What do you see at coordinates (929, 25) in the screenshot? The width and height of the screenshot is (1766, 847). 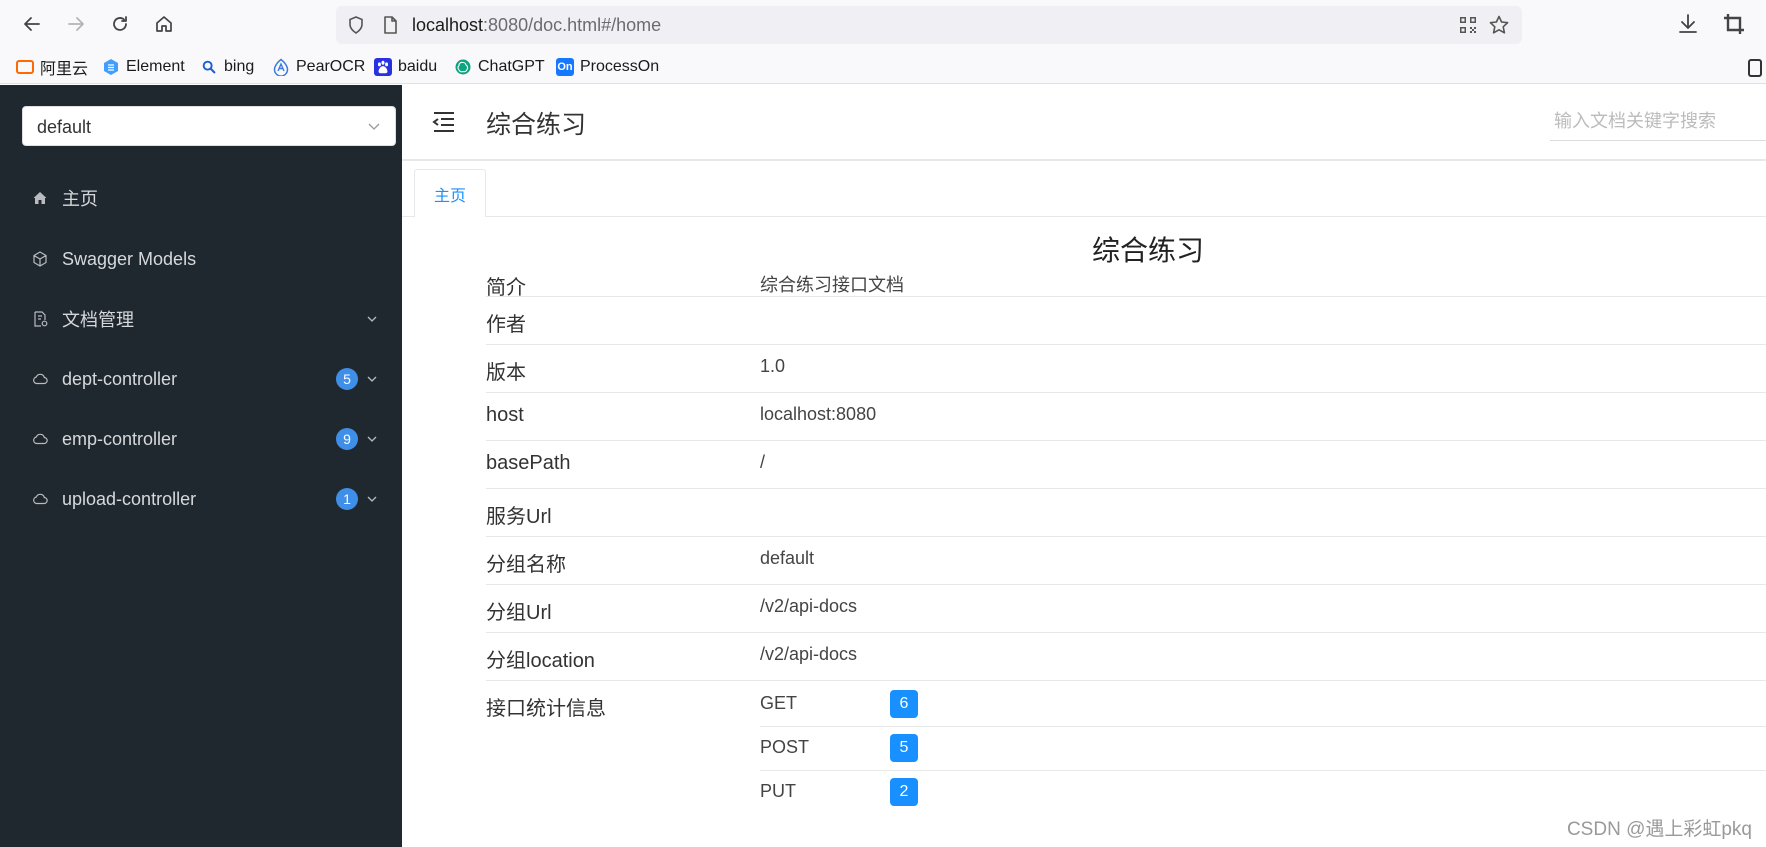 I see `address-bar: localhost:8080/doc.html#/home` at bounding box center [929, 25].